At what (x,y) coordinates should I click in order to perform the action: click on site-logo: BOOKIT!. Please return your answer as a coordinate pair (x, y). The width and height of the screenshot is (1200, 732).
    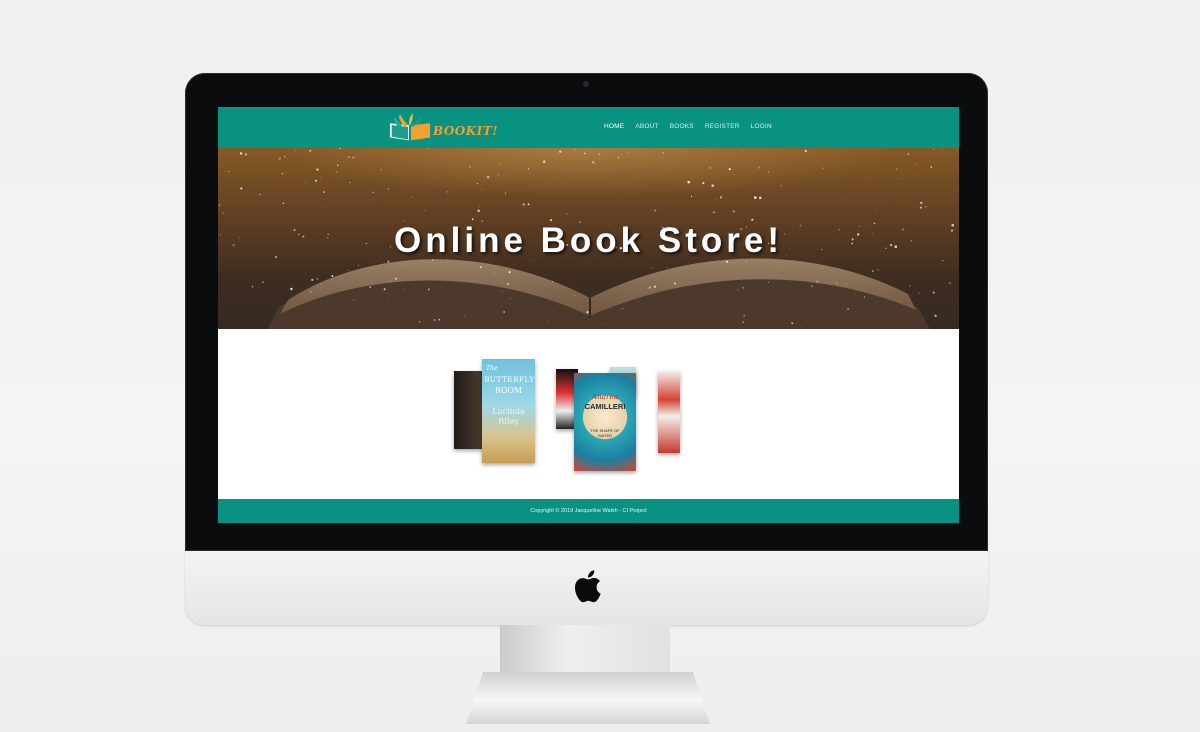
    Looking at the image, I should click on (443, 128).